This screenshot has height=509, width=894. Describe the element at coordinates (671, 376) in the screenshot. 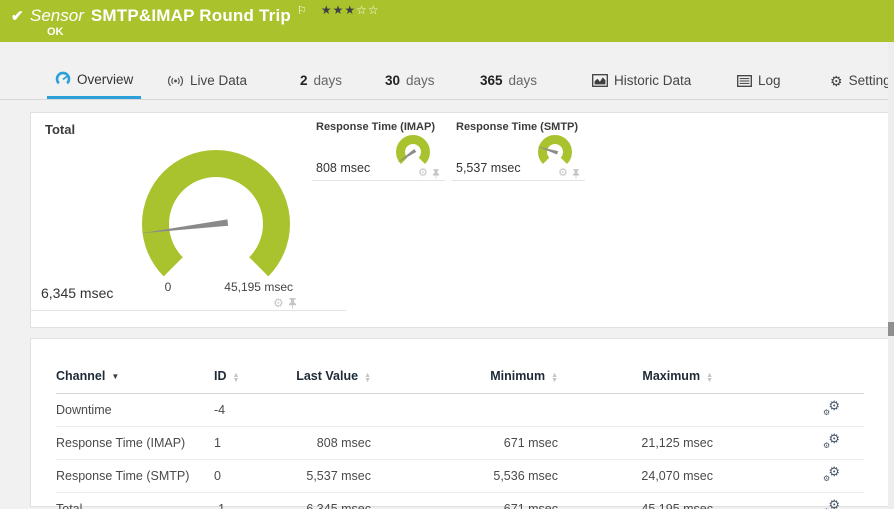

I see `column-label: Maximum` at that location.